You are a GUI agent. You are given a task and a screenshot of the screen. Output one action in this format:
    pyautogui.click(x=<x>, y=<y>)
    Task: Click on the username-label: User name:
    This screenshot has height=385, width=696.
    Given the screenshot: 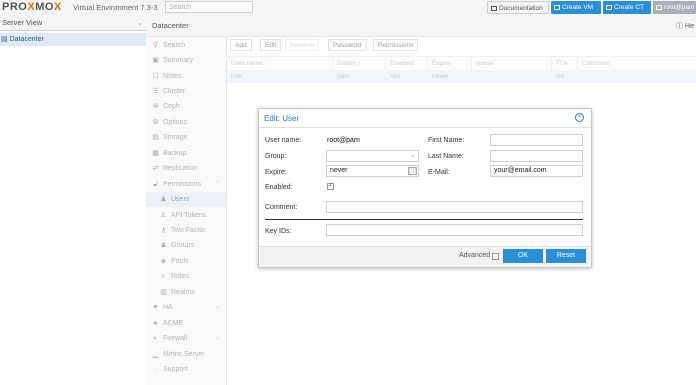 What is the action you would take?
    pyautogui.click(x=283, y=140)
    